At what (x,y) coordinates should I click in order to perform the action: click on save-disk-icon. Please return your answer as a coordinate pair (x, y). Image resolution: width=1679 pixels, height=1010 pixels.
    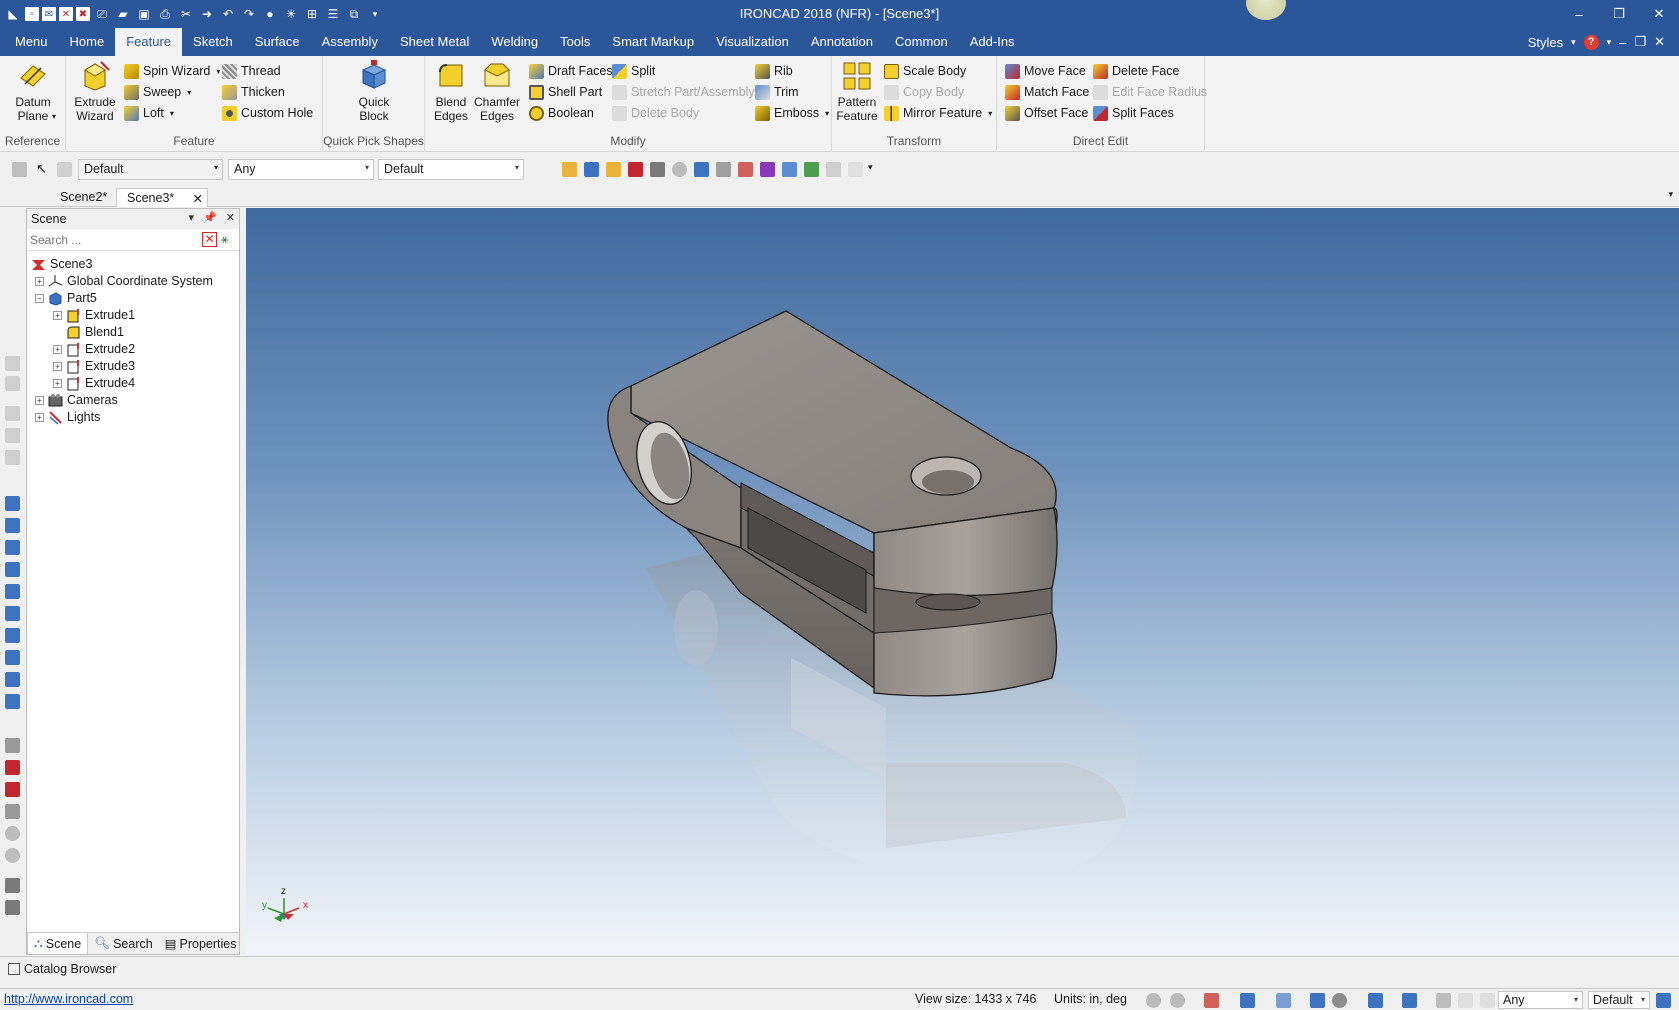
    Looking at the image, I should click on (591, 169).